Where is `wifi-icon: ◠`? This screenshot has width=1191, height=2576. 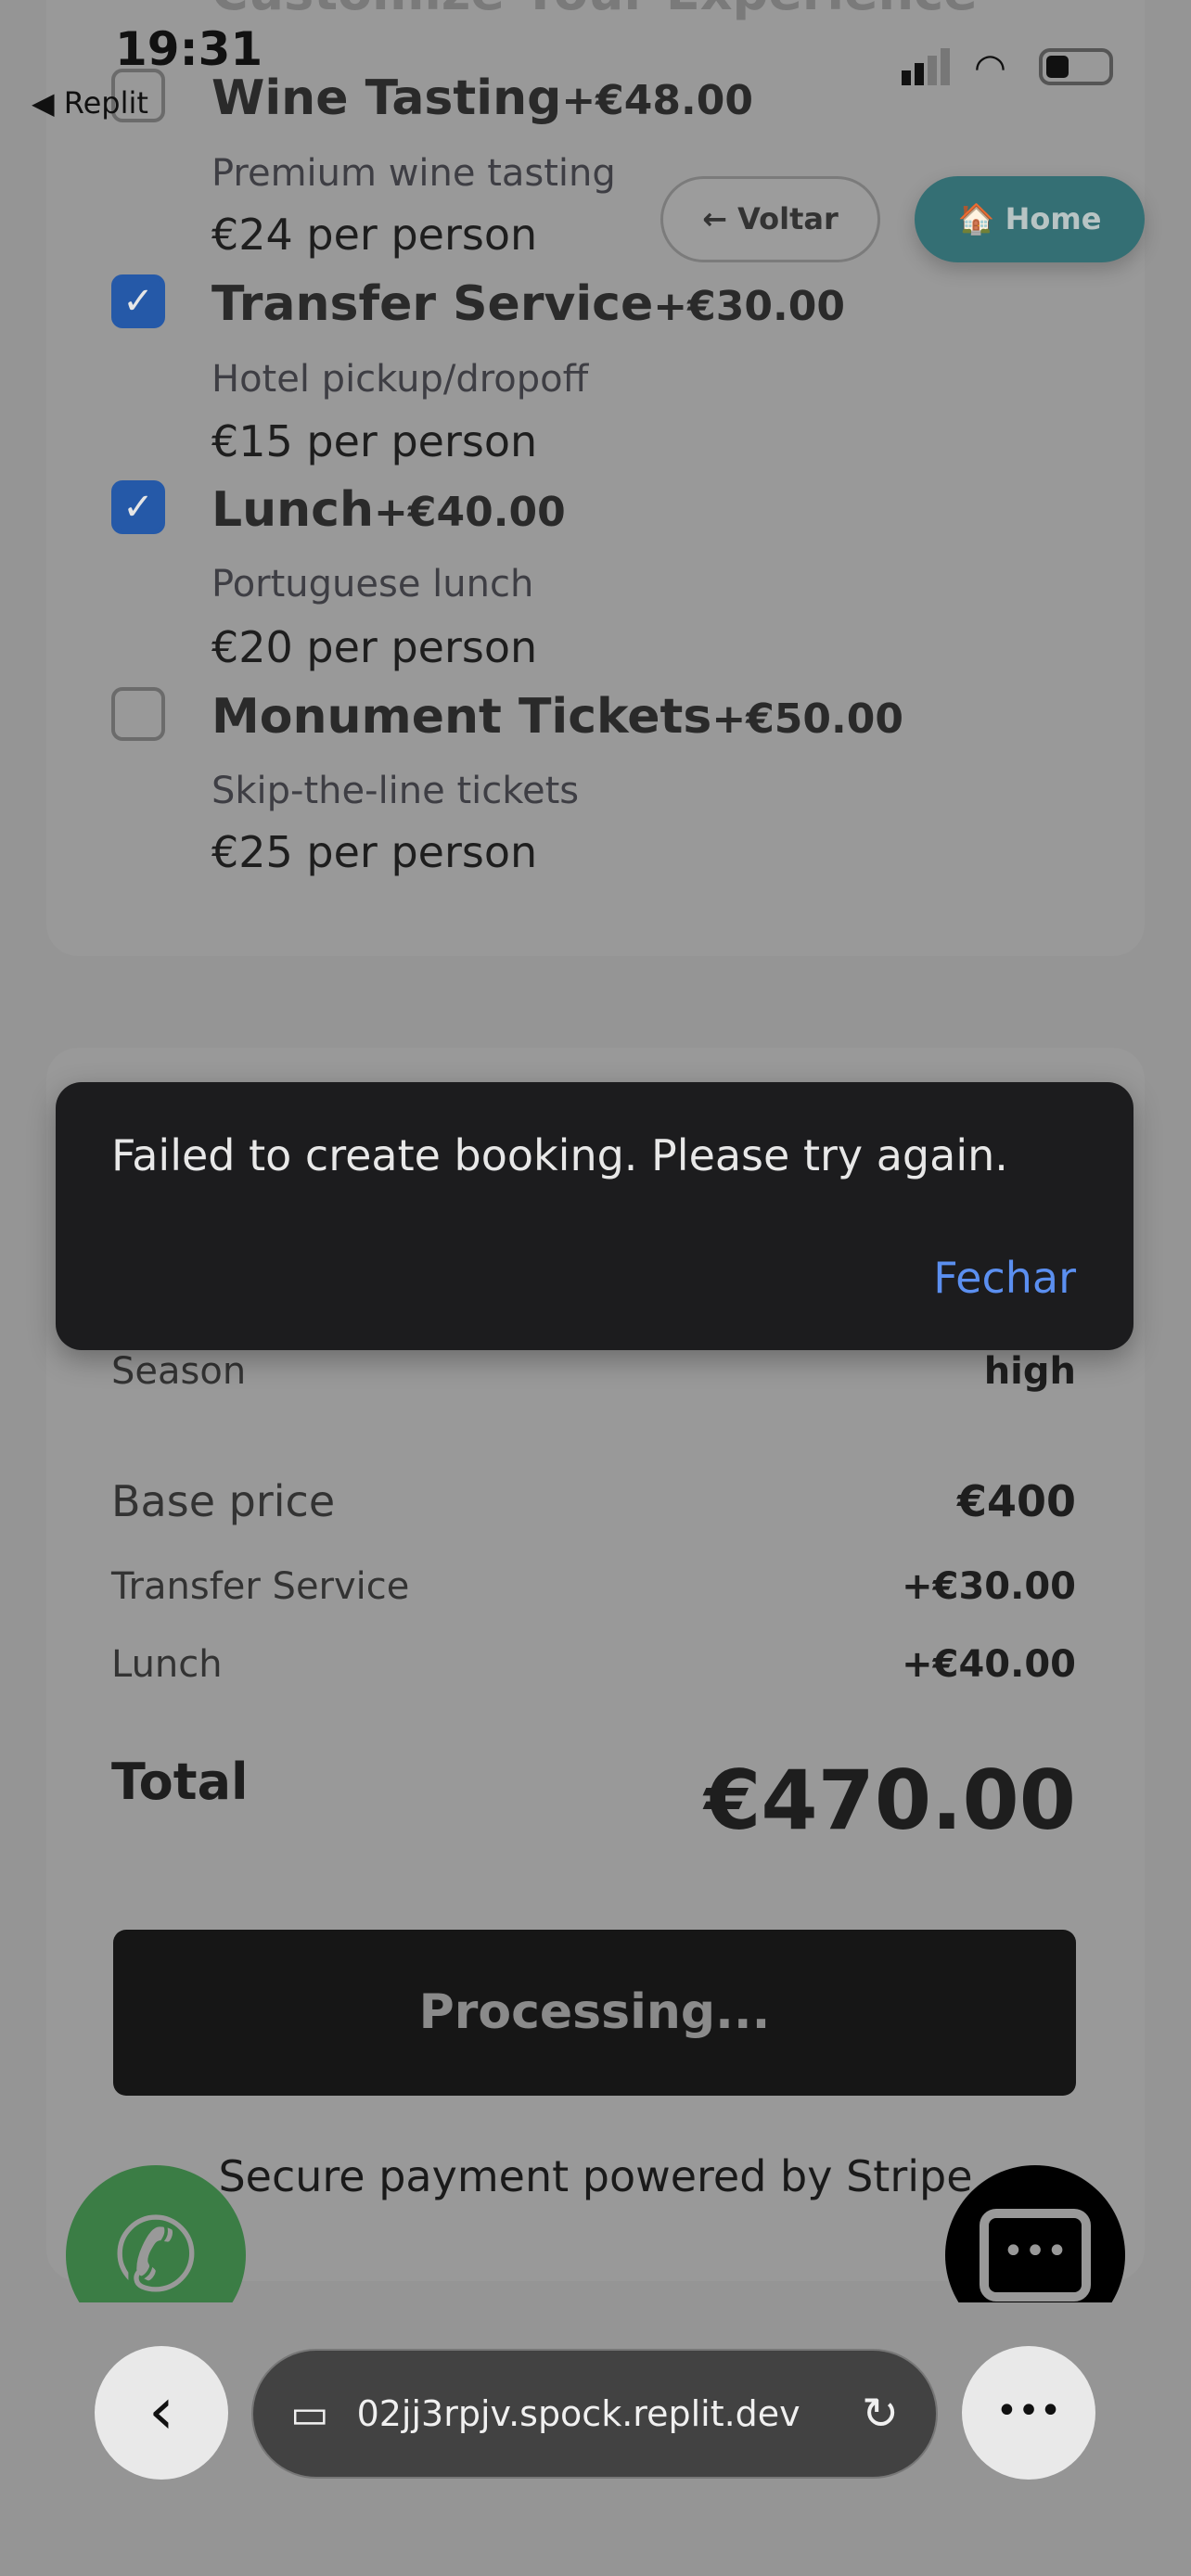 wifi-icon: ◠ is located at coordinates (990, 67).